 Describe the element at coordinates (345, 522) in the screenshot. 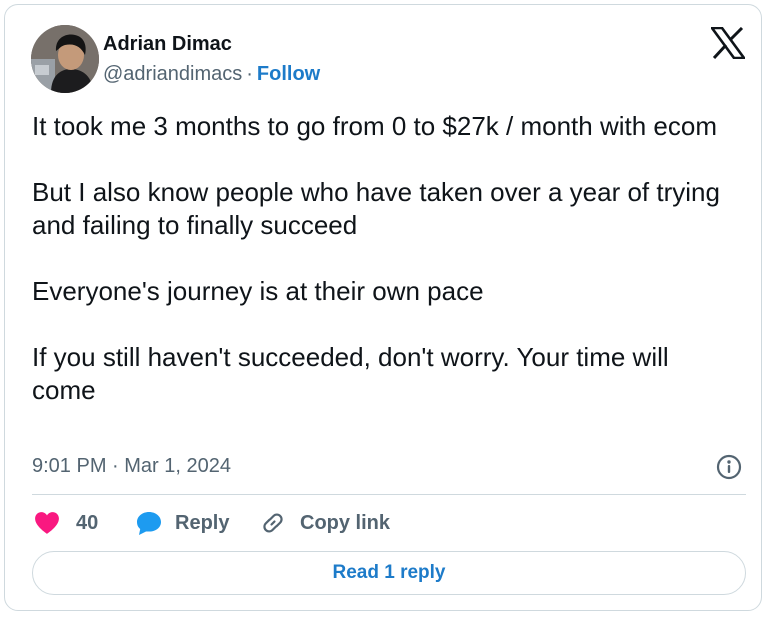

I see `copy-link-label: Copy link` at that location.